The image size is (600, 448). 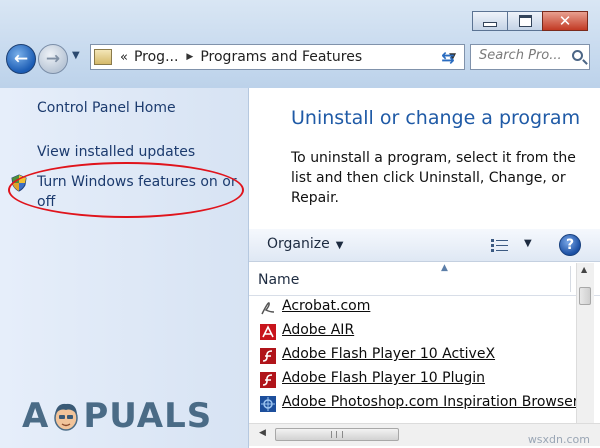 I want to click on maximize-button, so click(x=525, y=21).